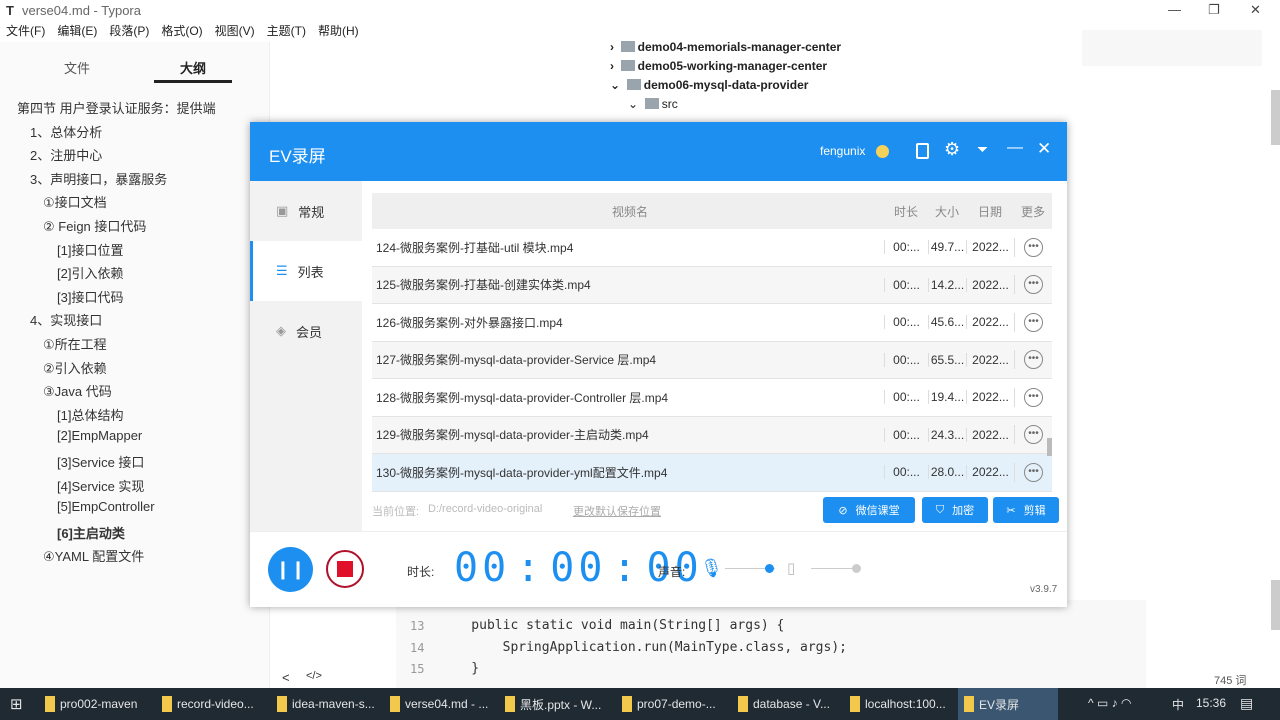  I want to click on encrypt-button: ⛉ 加密, so click(955, 510).